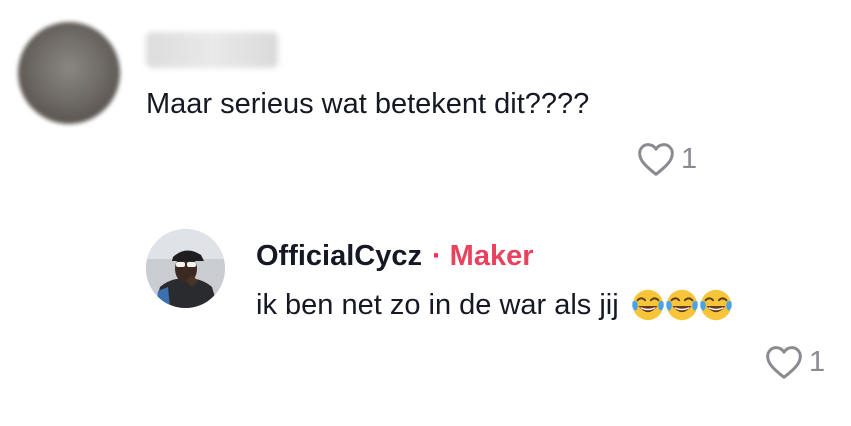 The height and width of the screenshot is (426, 851). Describe the element at coordinates (689, 159) in the screenshot. I see `comment-like-count: 1` at that location.